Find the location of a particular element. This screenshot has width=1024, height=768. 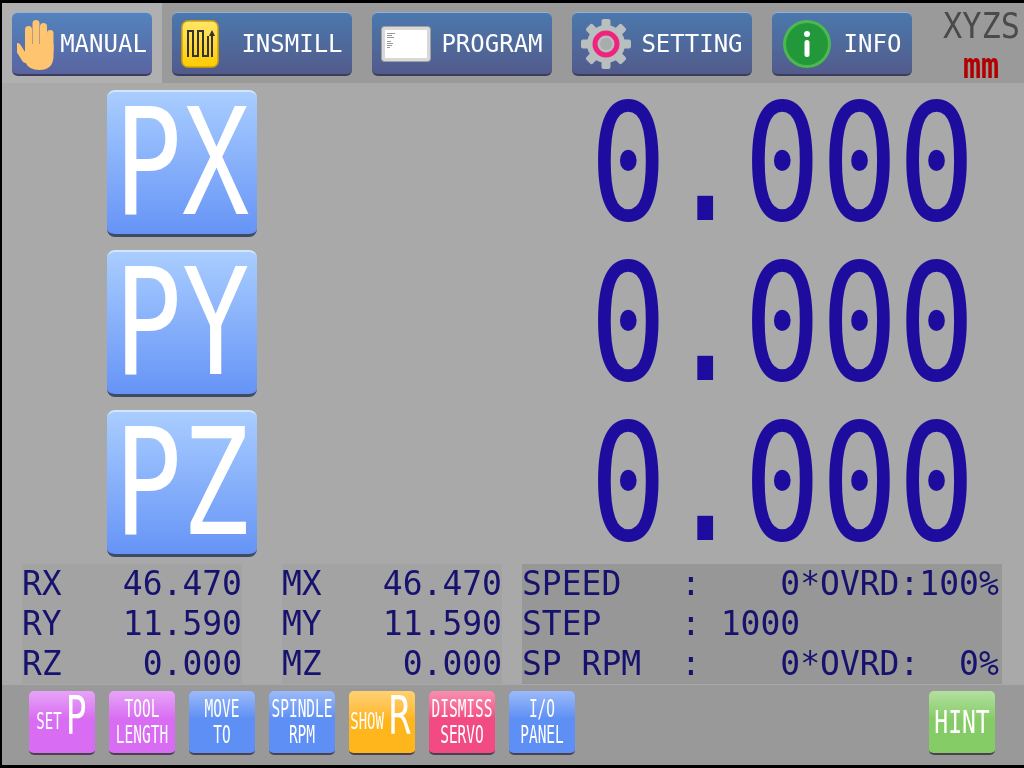

axis-label: RZ is located at coordinates (42, 664).